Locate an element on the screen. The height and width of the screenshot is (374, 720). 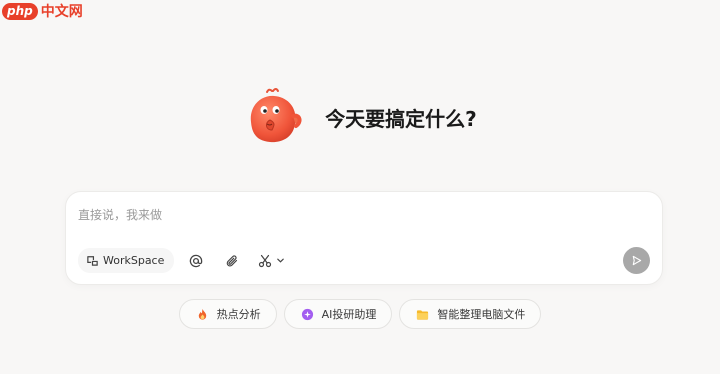
watermark-badge: php is located at coordinates (20, 11).